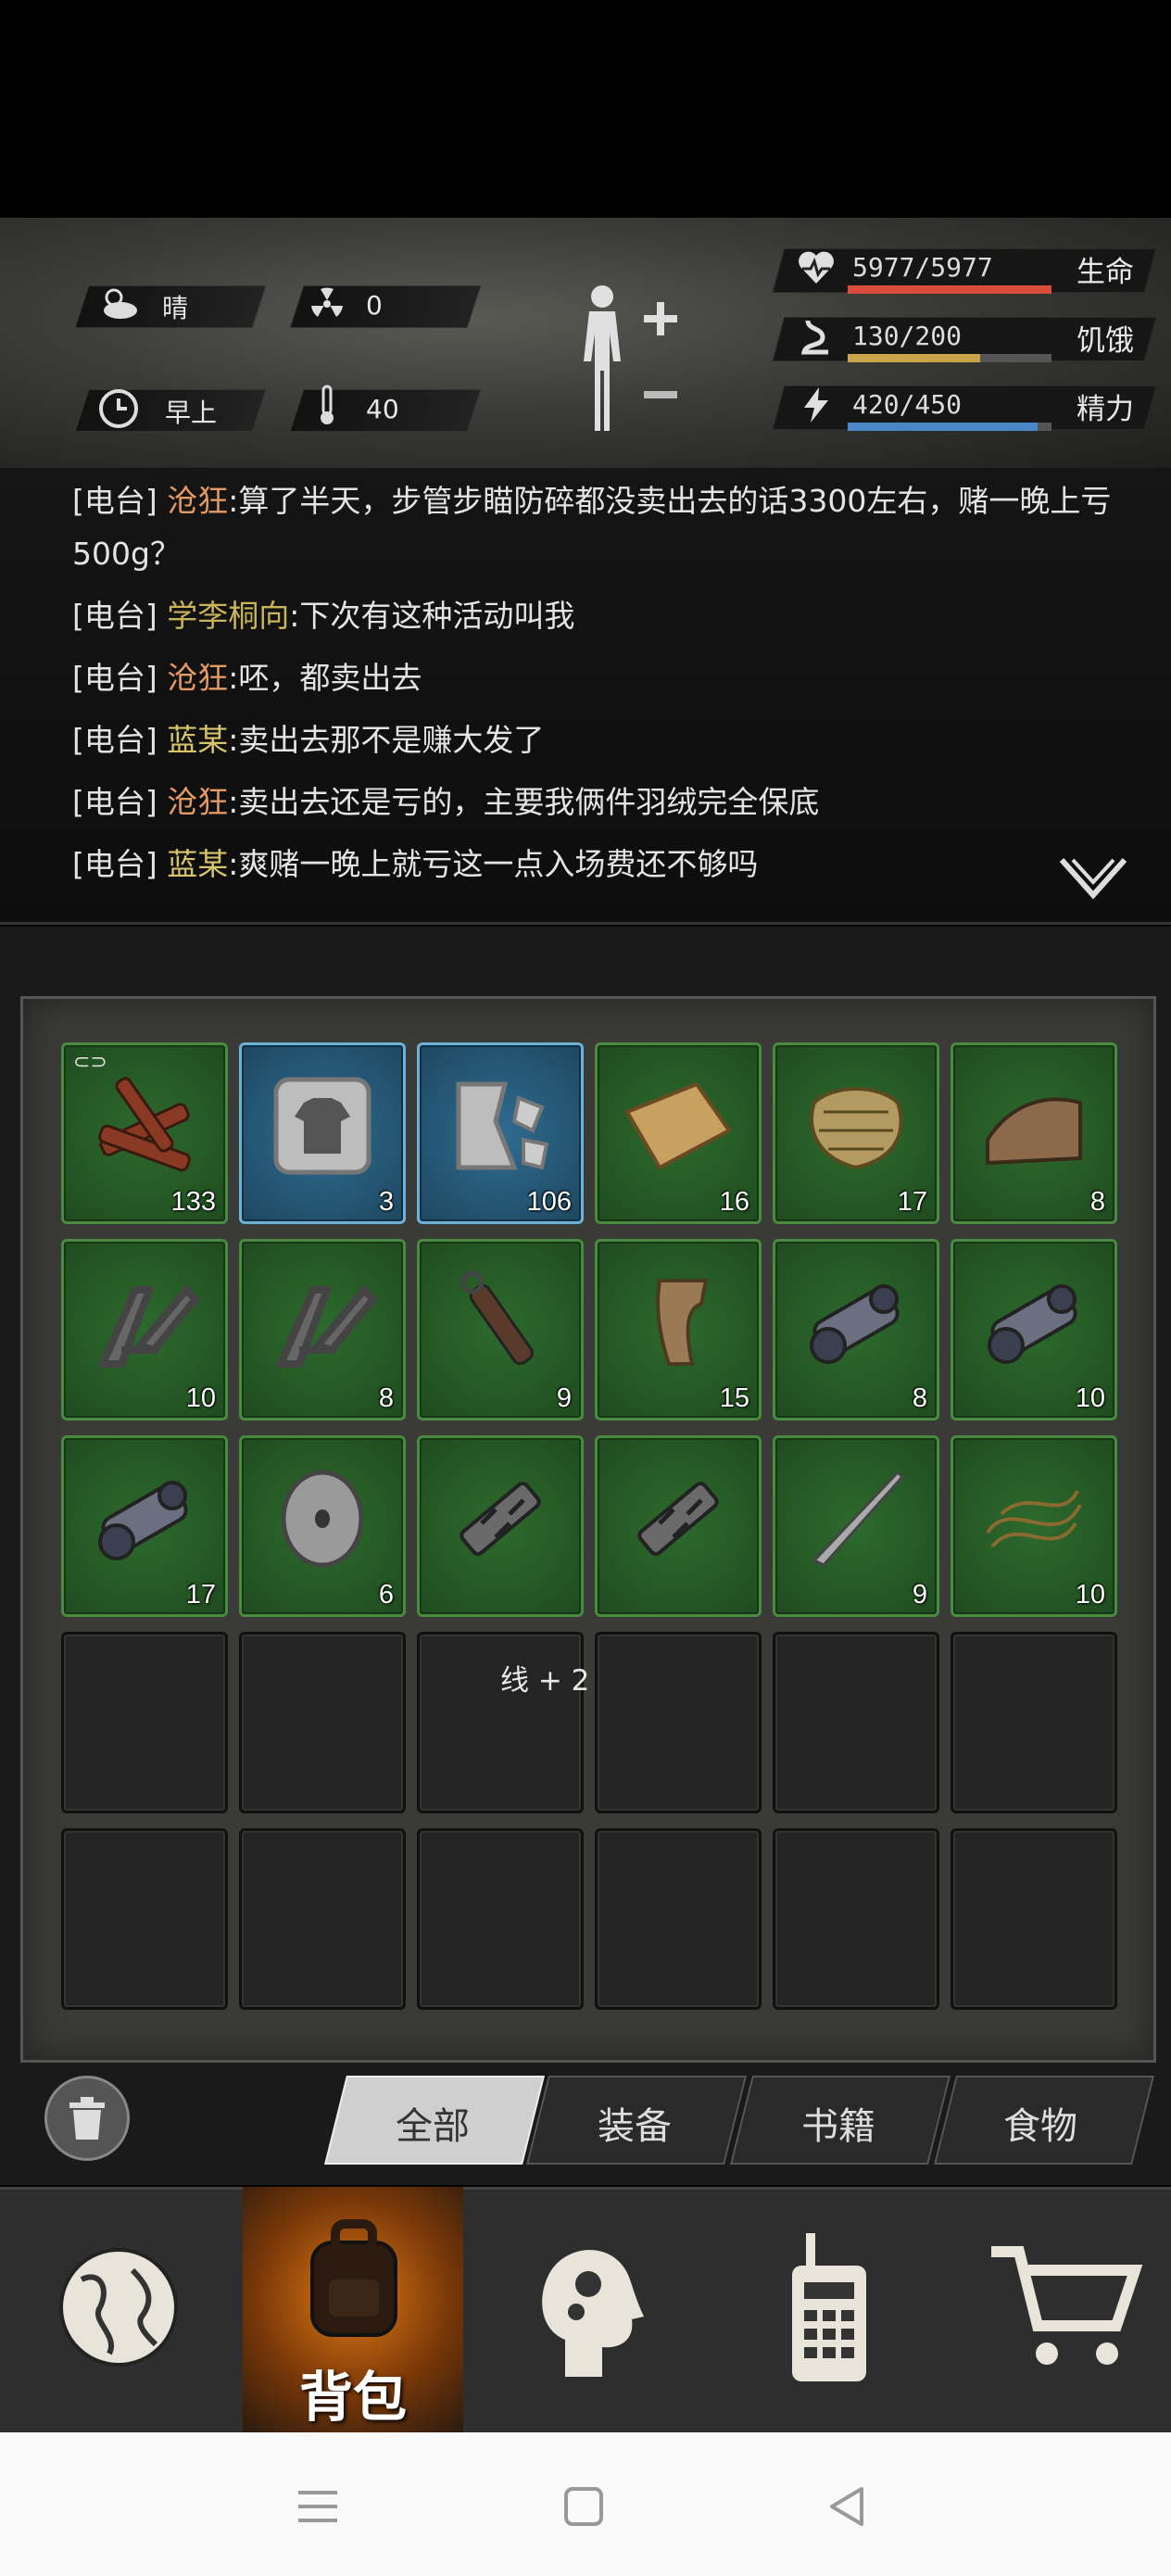 This screenshot has height=2576, width=1171. I want to click on inventory-slot: 6, so click(323, 1526).